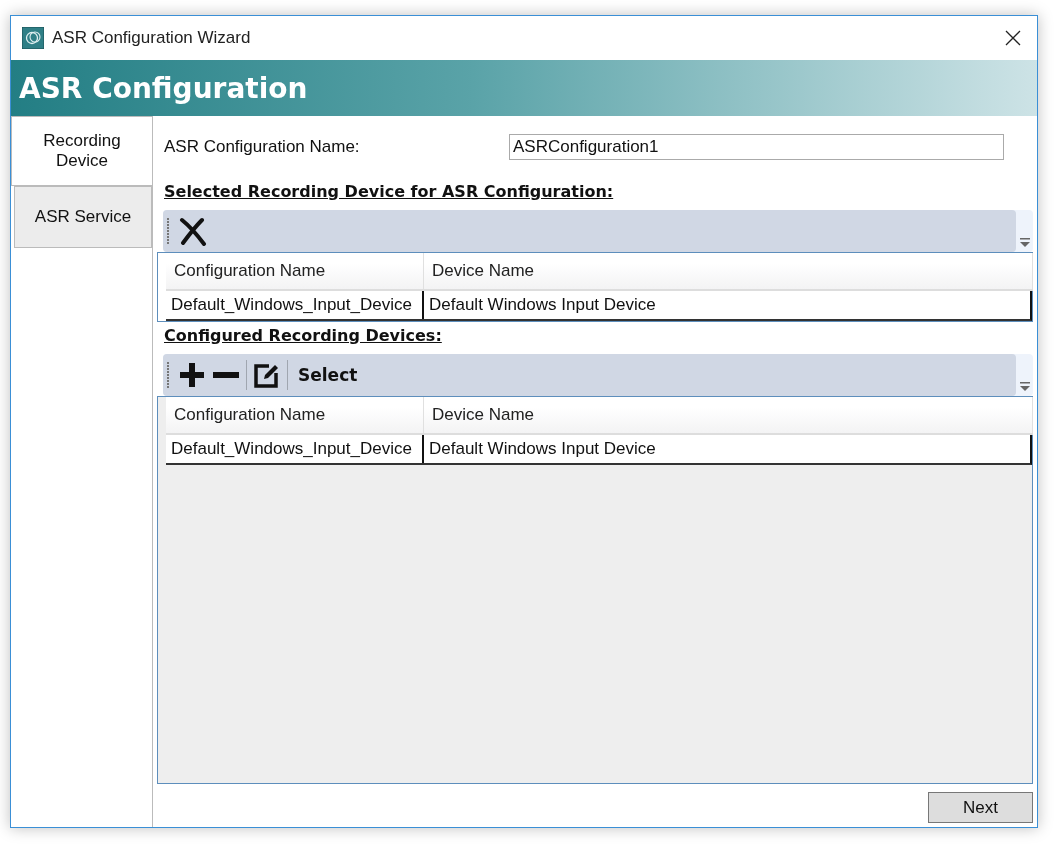 The image size is (1058, 848). What do you see at coordinates (326, 375) in the screenshot?
I see `select-button: Select` at bounding box center [326, 375].